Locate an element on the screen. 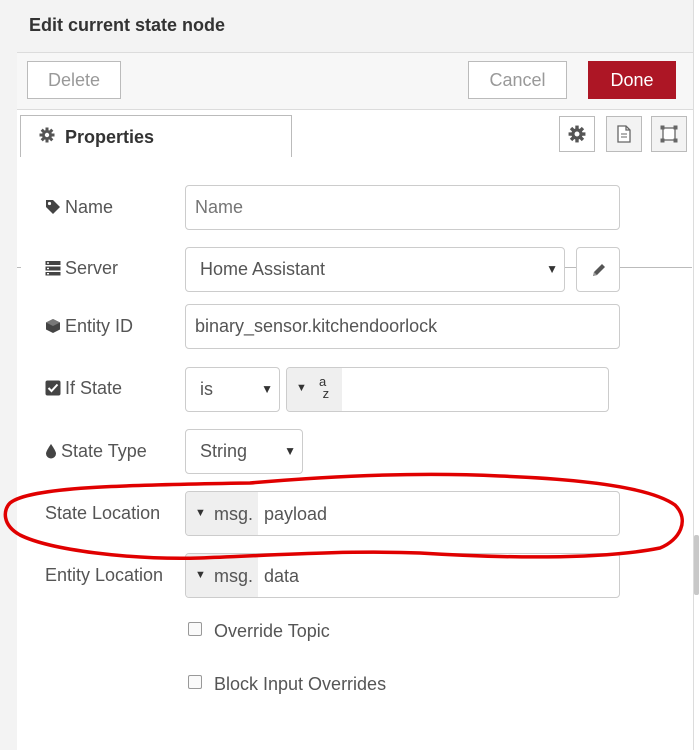 This screenshot has width=700, height=750. entity-id-input is located at coordinates (402, 326).